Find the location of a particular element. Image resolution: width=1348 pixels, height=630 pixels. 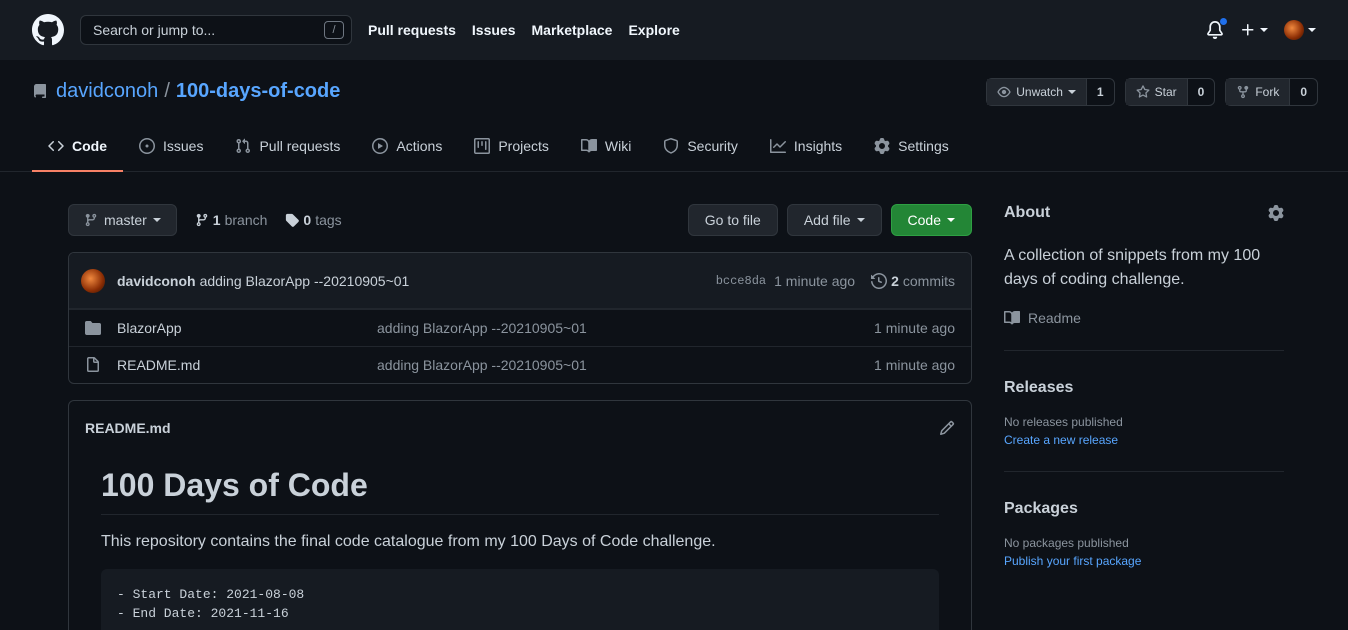

tab-label: Insights is located at coordinates (818, 146).